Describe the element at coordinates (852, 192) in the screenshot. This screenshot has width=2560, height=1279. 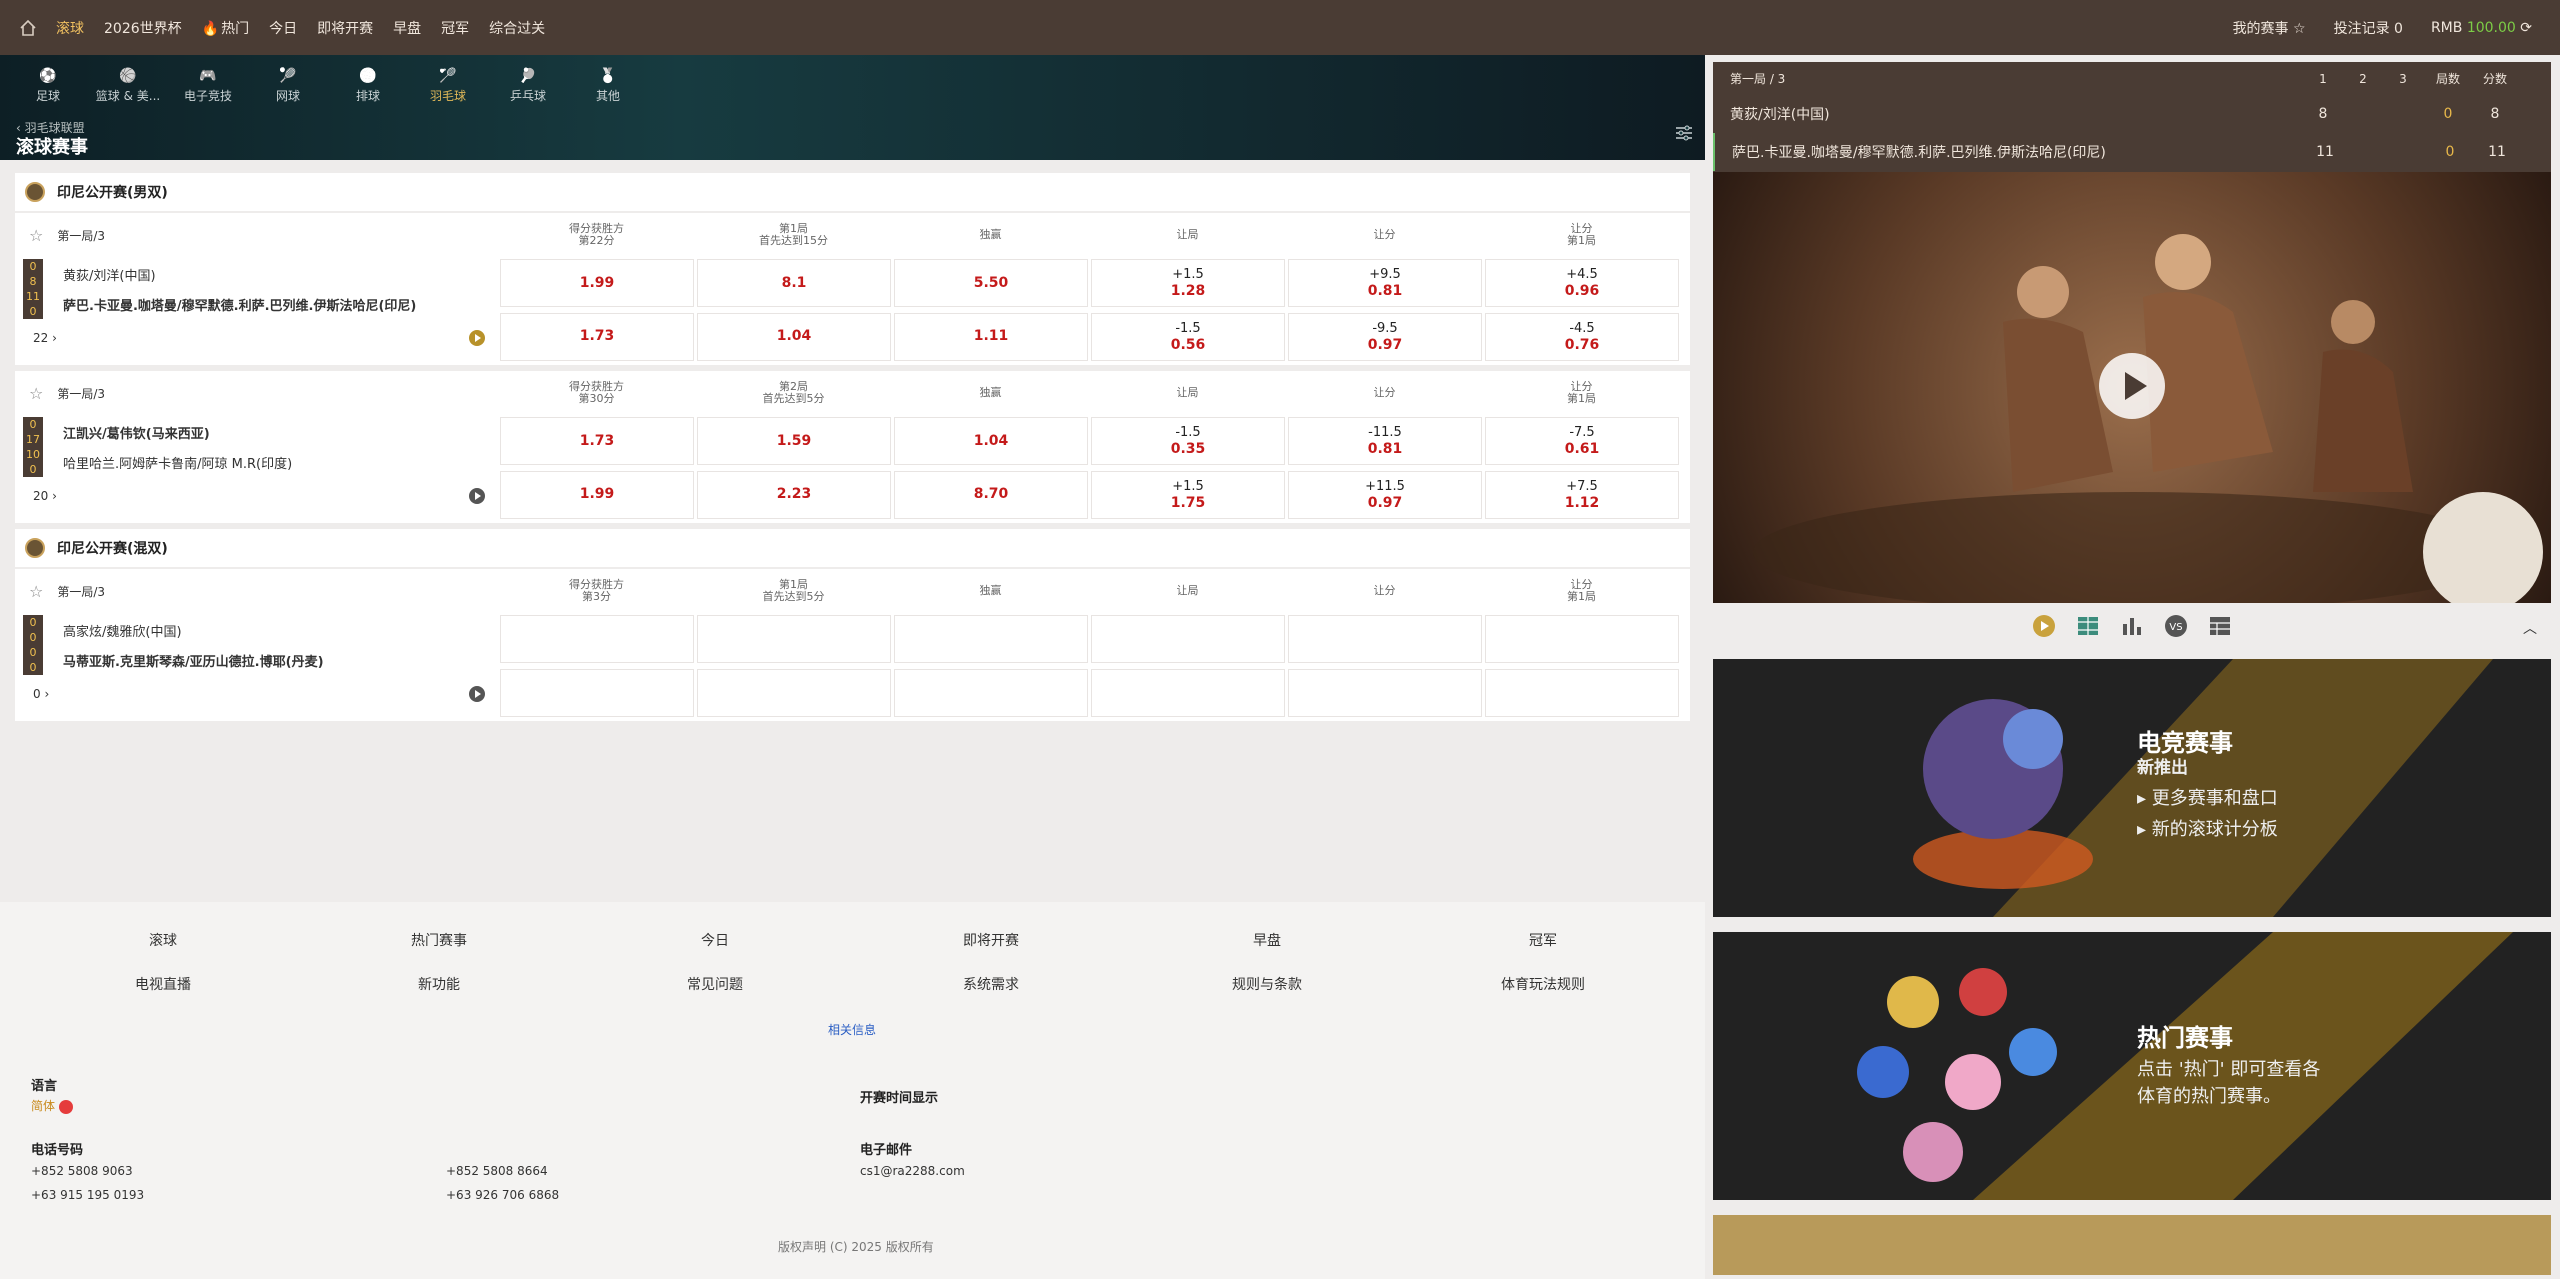
I see `league-header: 印尼公开赛(男双)` at that location.